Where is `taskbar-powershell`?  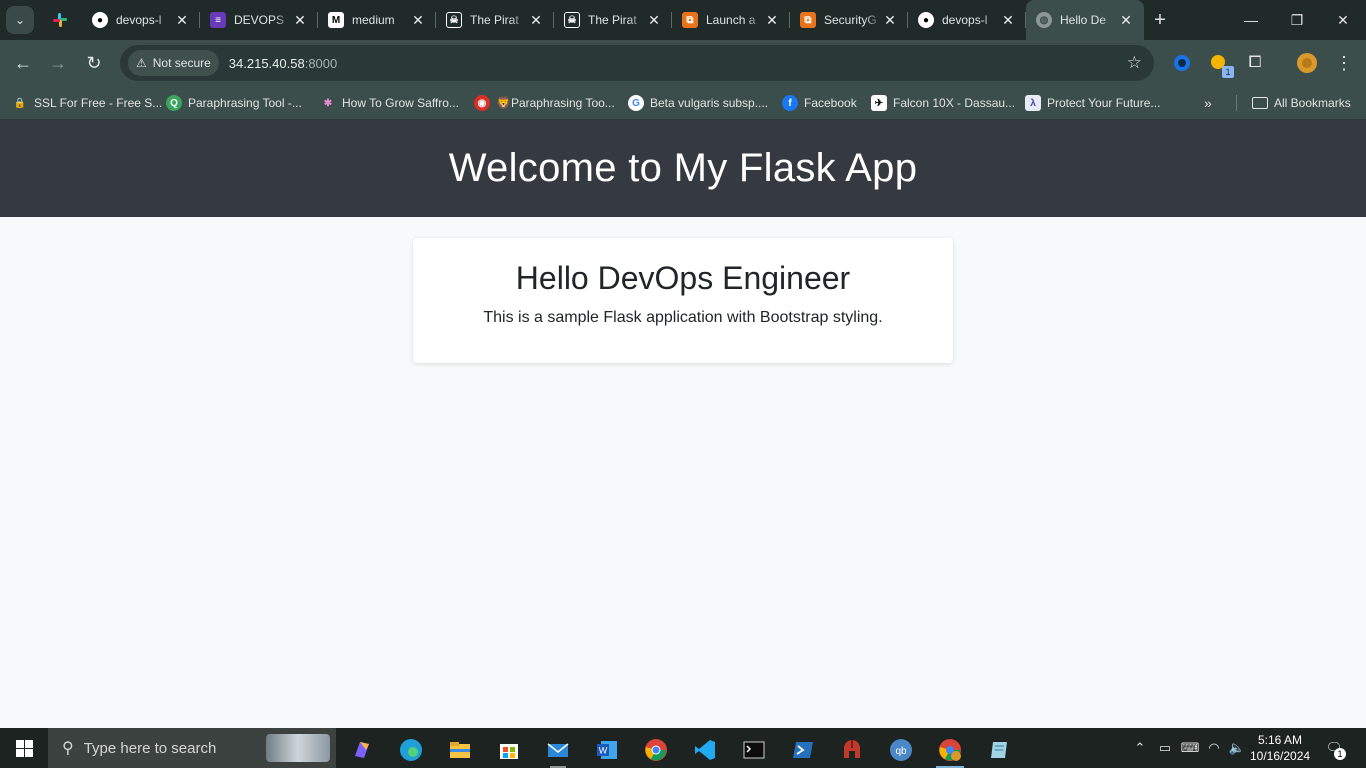
taskbar-powershell is located at coordinates (803, 750).